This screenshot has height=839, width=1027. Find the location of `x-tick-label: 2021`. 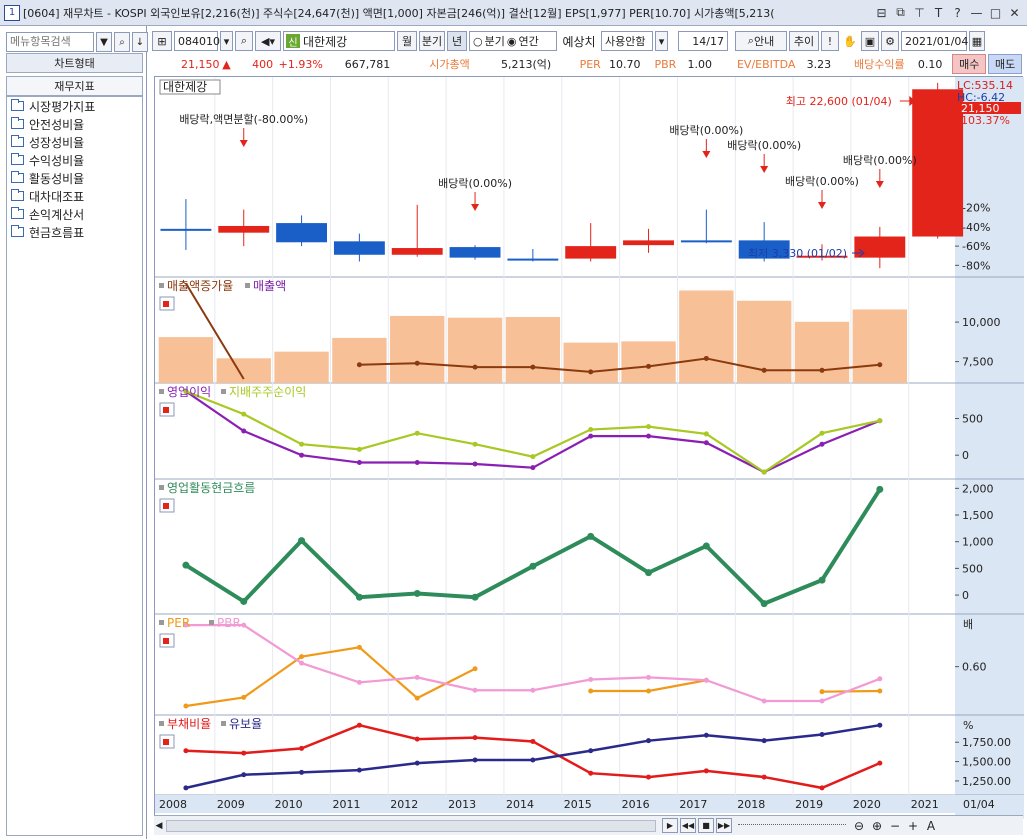

x-tick-label: 2021 is located at coordinates (925, 804).